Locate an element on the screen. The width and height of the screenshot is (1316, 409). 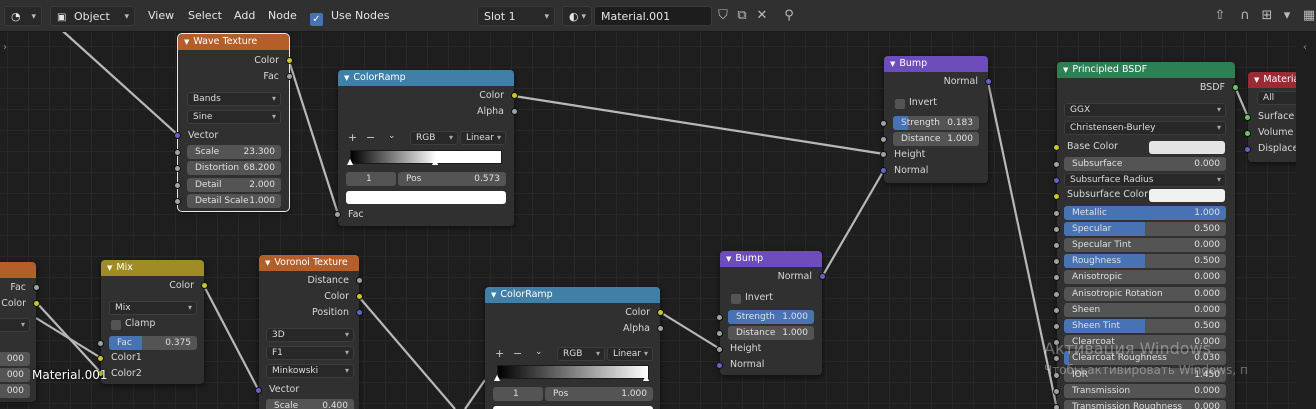
subsurface-color-swatch is located at coordinates (1187, 195).